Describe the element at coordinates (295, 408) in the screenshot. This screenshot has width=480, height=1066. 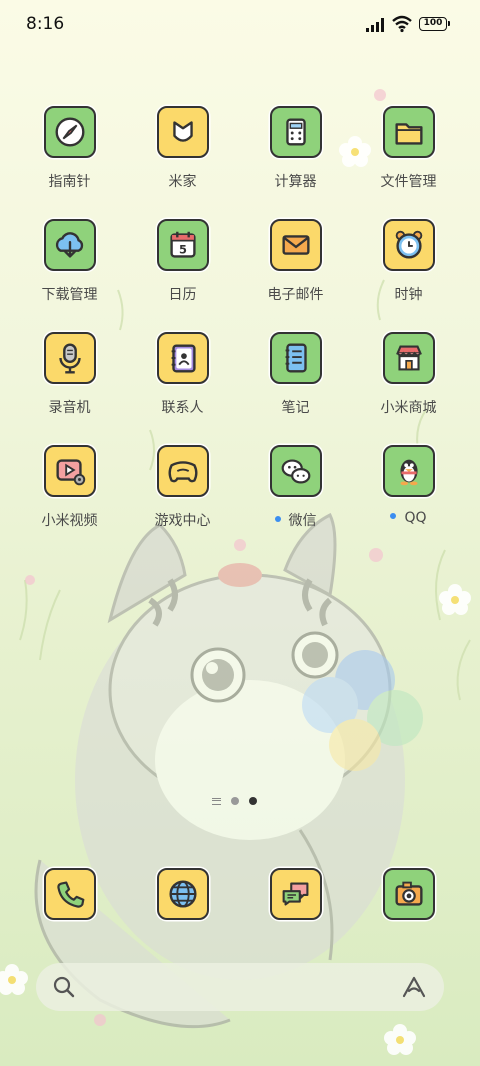
I see `app-label: 笔记` at that location.